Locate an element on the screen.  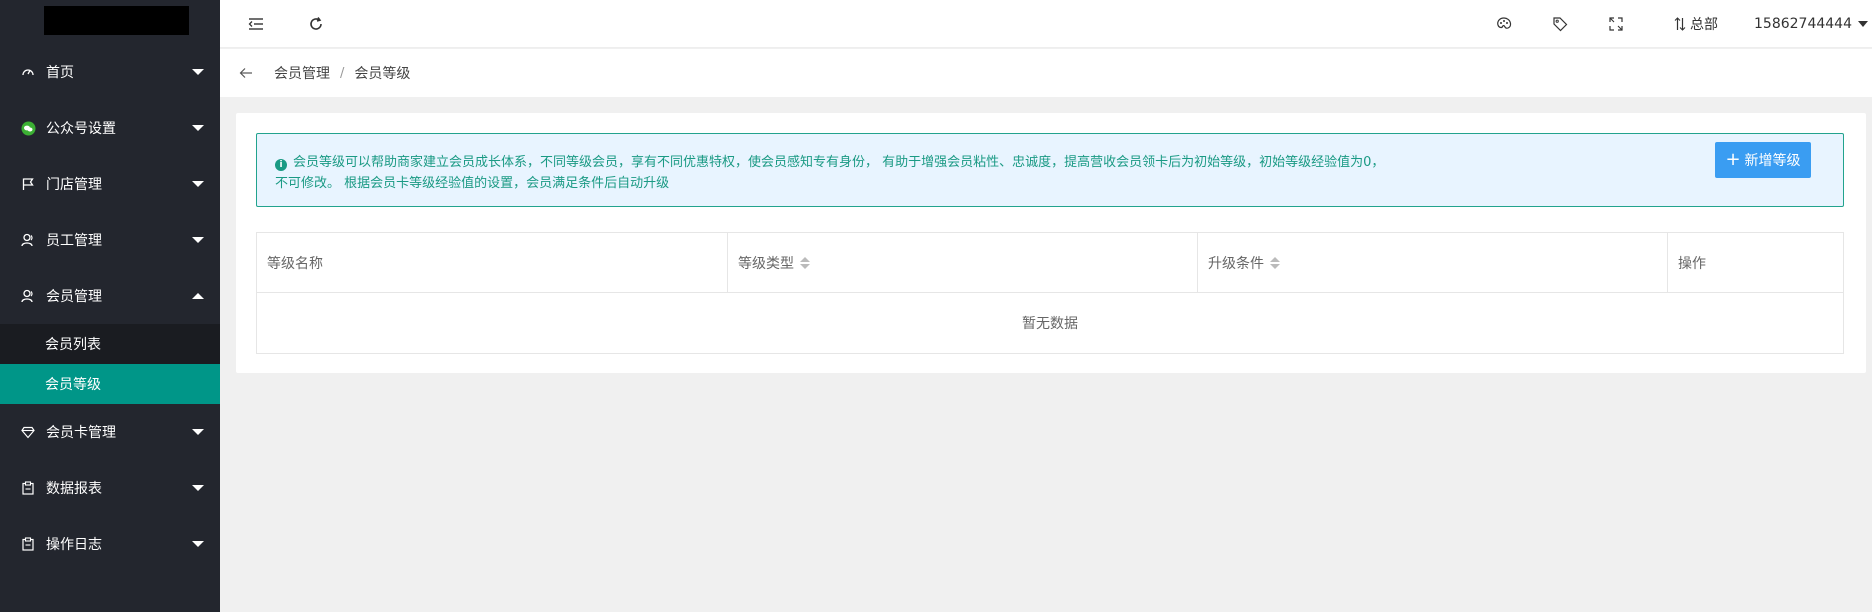
column-header-level-name: 等级名称 is located at coordinates (492, 262).